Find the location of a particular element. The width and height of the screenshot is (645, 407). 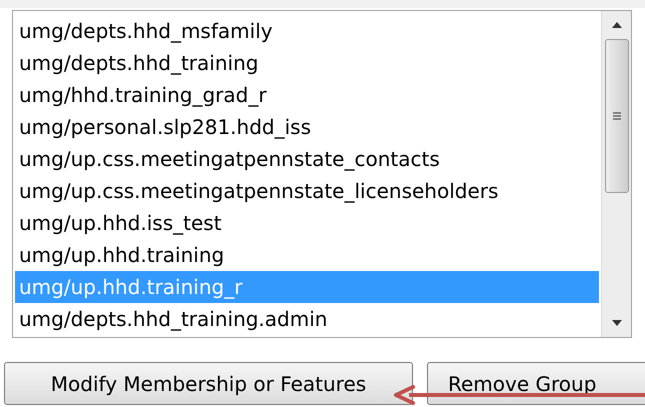

list-item: umg/depts.hhd_training is located at coordinates (307, 63).